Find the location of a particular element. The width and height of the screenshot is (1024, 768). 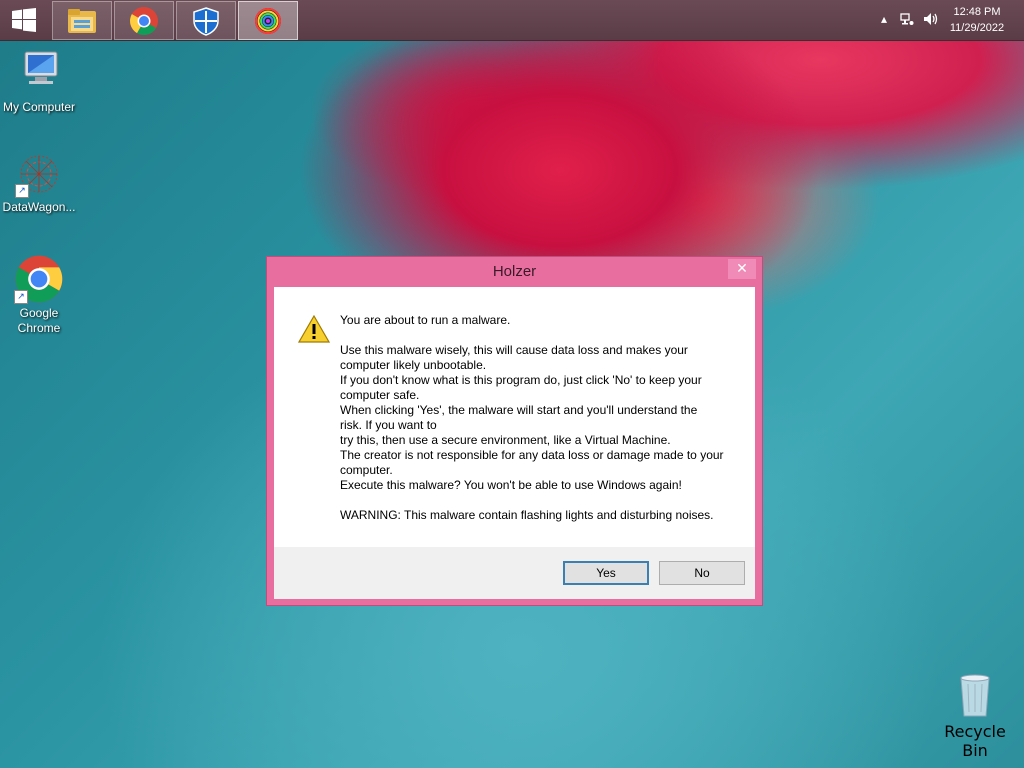

start-button is located at coordinates (24, 20).